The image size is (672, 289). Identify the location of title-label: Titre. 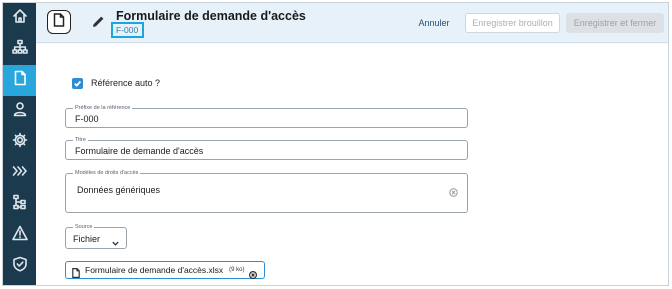
(80, 140).